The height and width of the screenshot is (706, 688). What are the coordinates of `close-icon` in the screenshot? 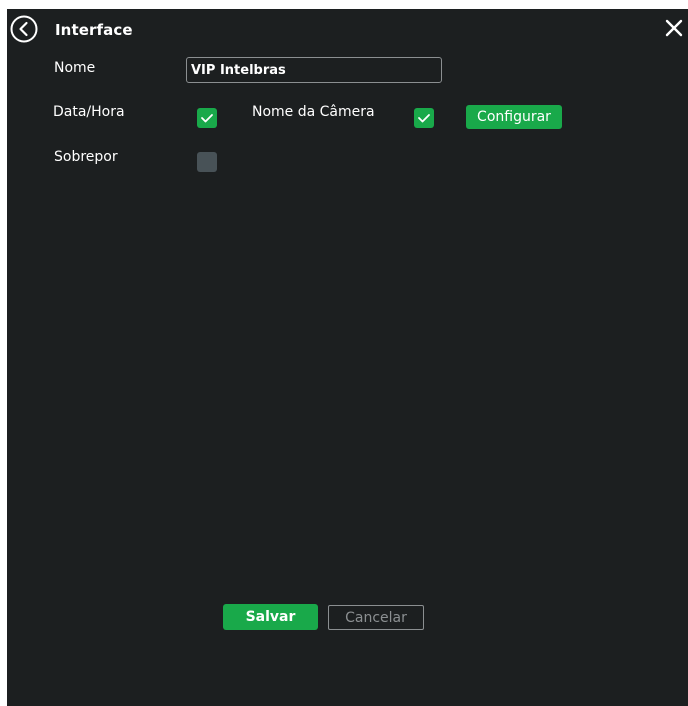 It's located at (674, 28).